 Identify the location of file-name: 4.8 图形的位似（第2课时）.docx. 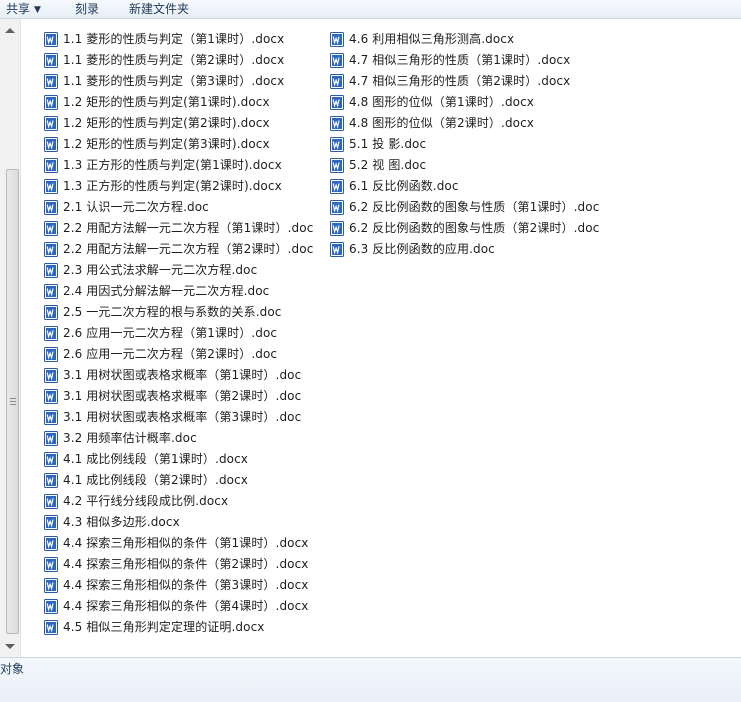
(442, 123).